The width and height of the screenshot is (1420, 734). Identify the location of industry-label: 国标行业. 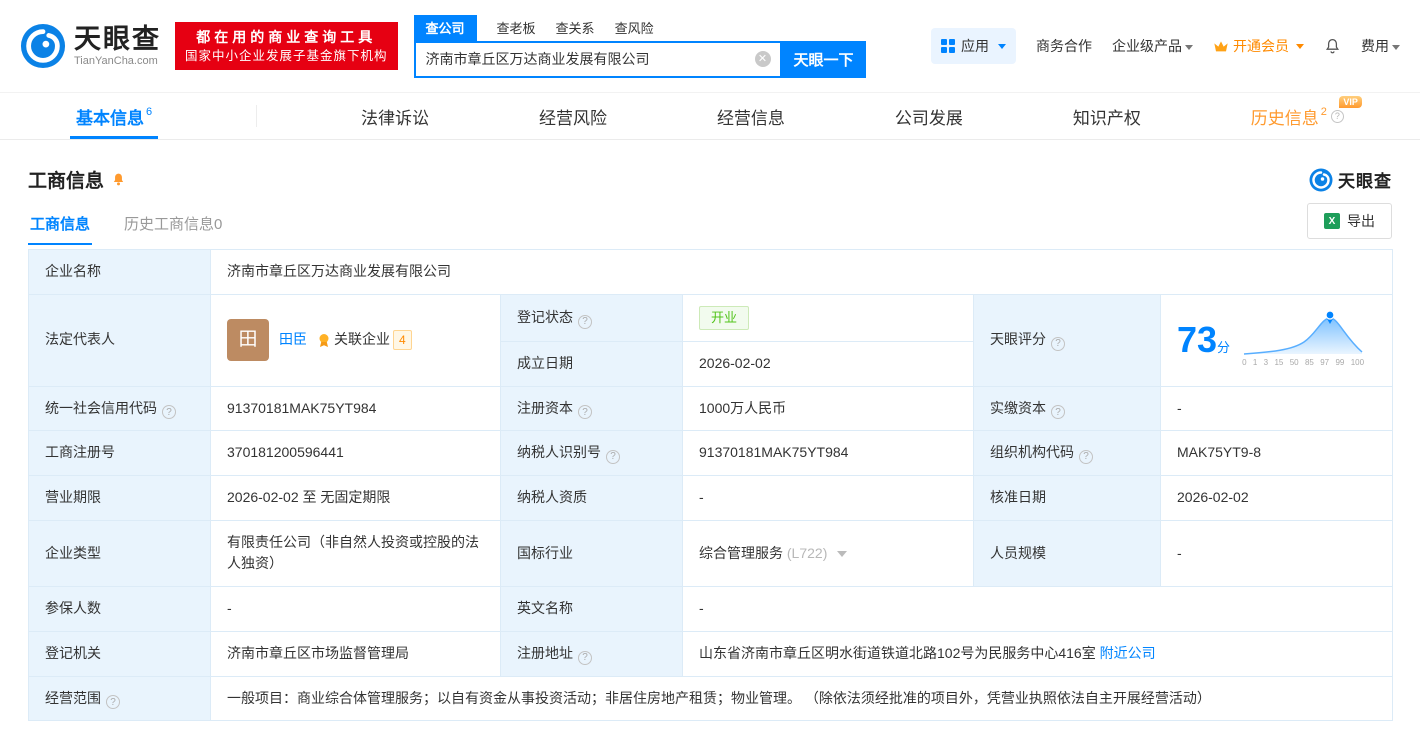
(591, 553).